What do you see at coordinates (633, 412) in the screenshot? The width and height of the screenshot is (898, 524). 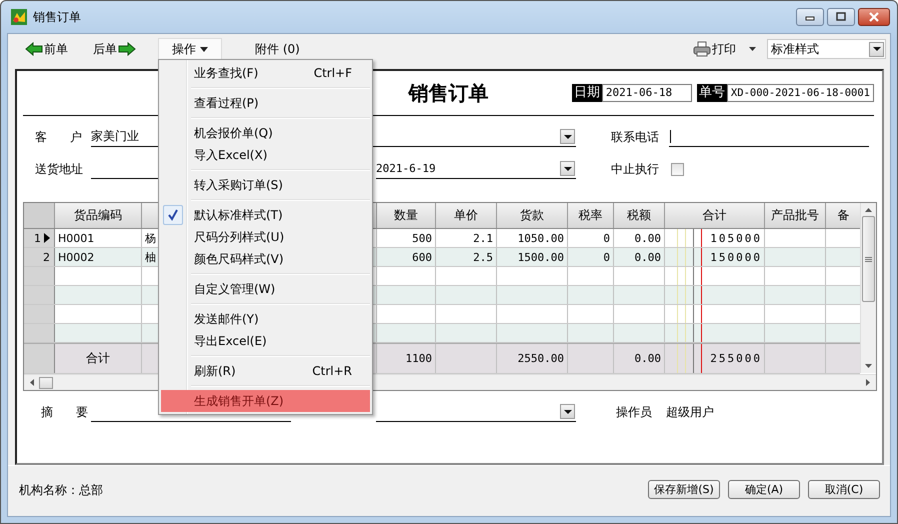 I see `operator-label: 操作员` at bounding box center [633, 412].